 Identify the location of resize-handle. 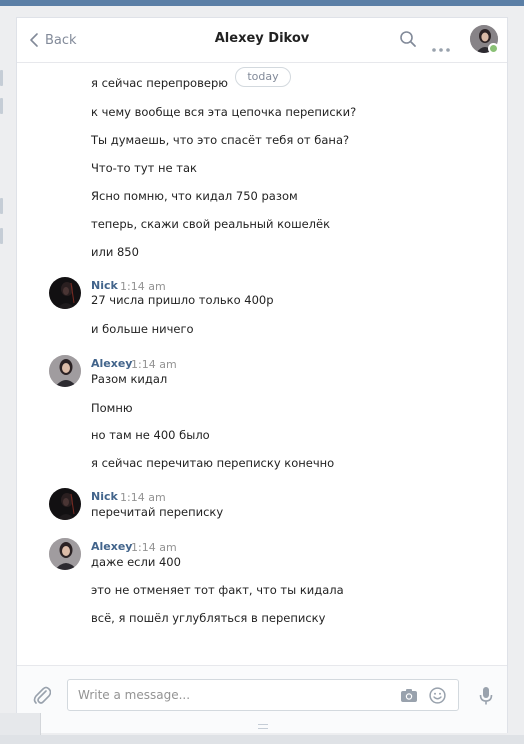
(263, 726).